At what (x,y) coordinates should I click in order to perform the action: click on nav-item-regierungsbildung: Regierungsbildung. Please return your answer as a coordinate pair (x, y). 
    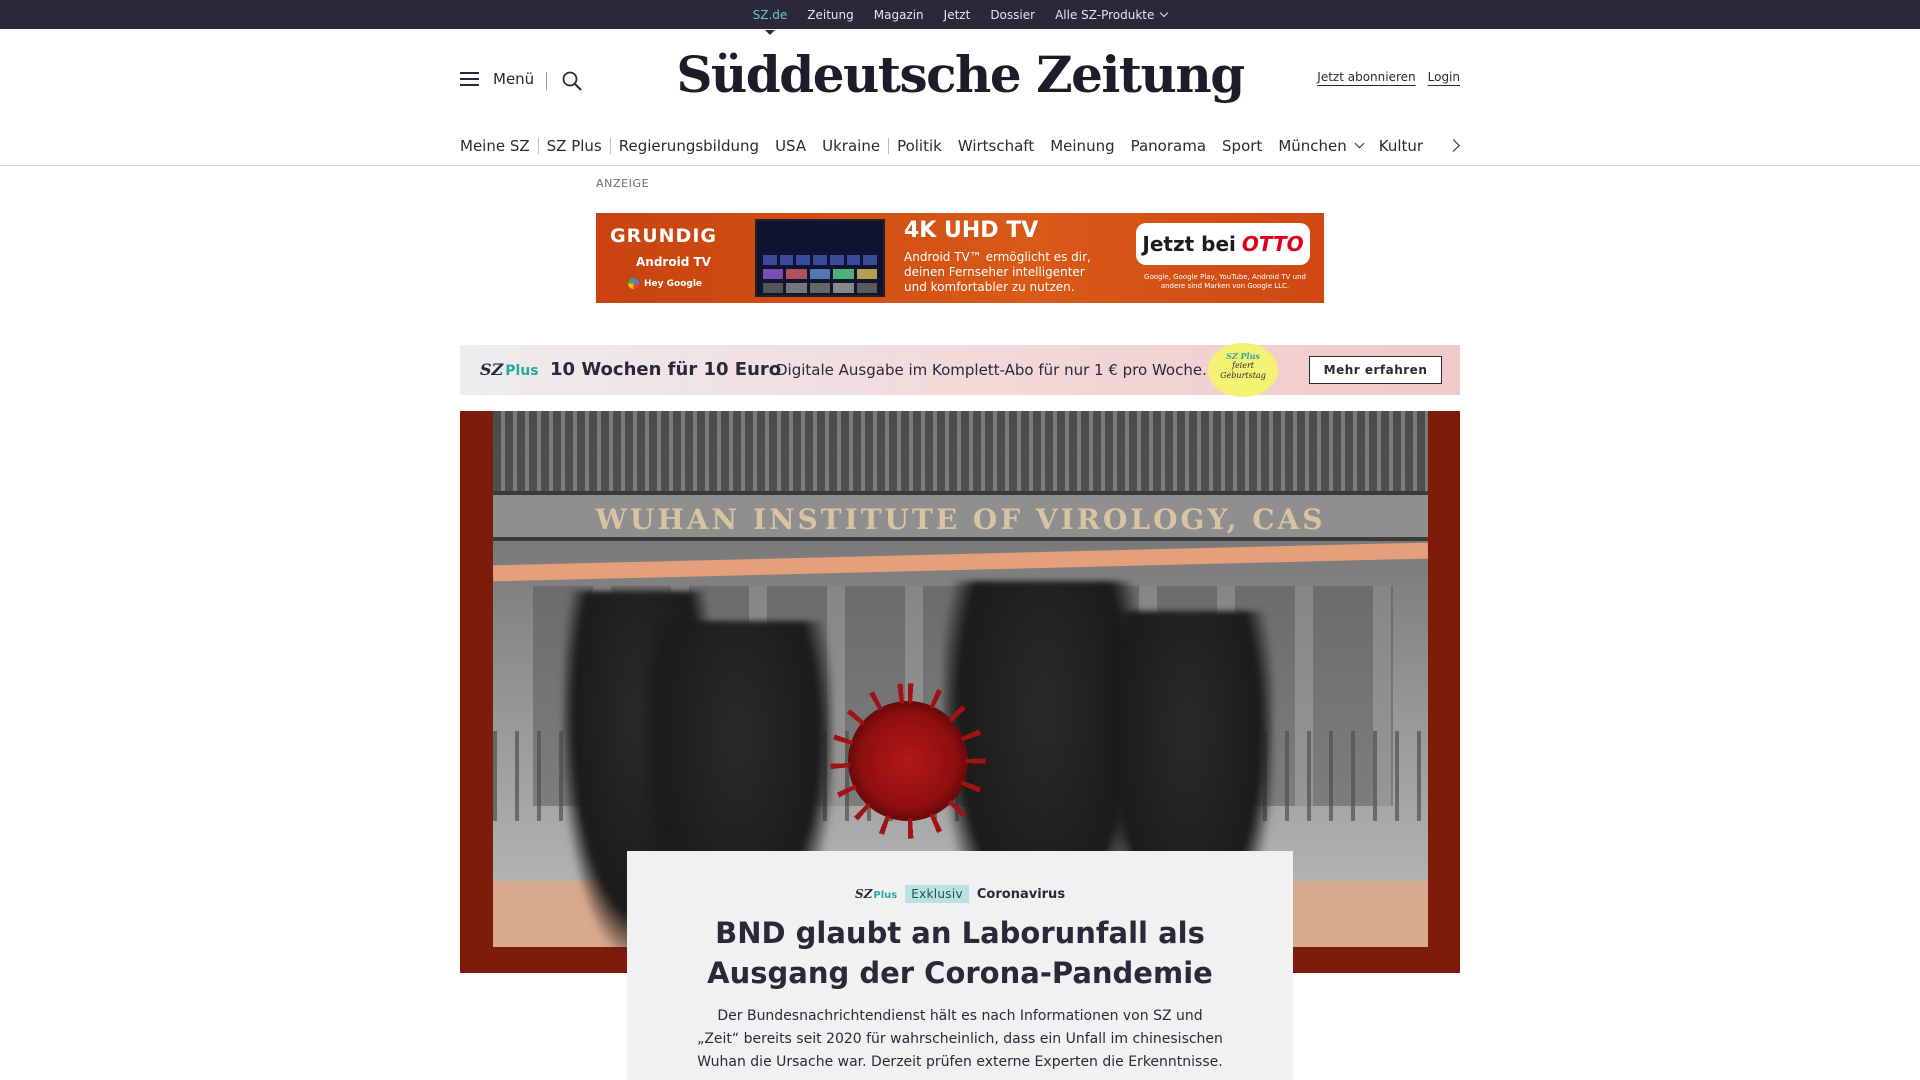
    Looking at the image, I should click on (689, 146).